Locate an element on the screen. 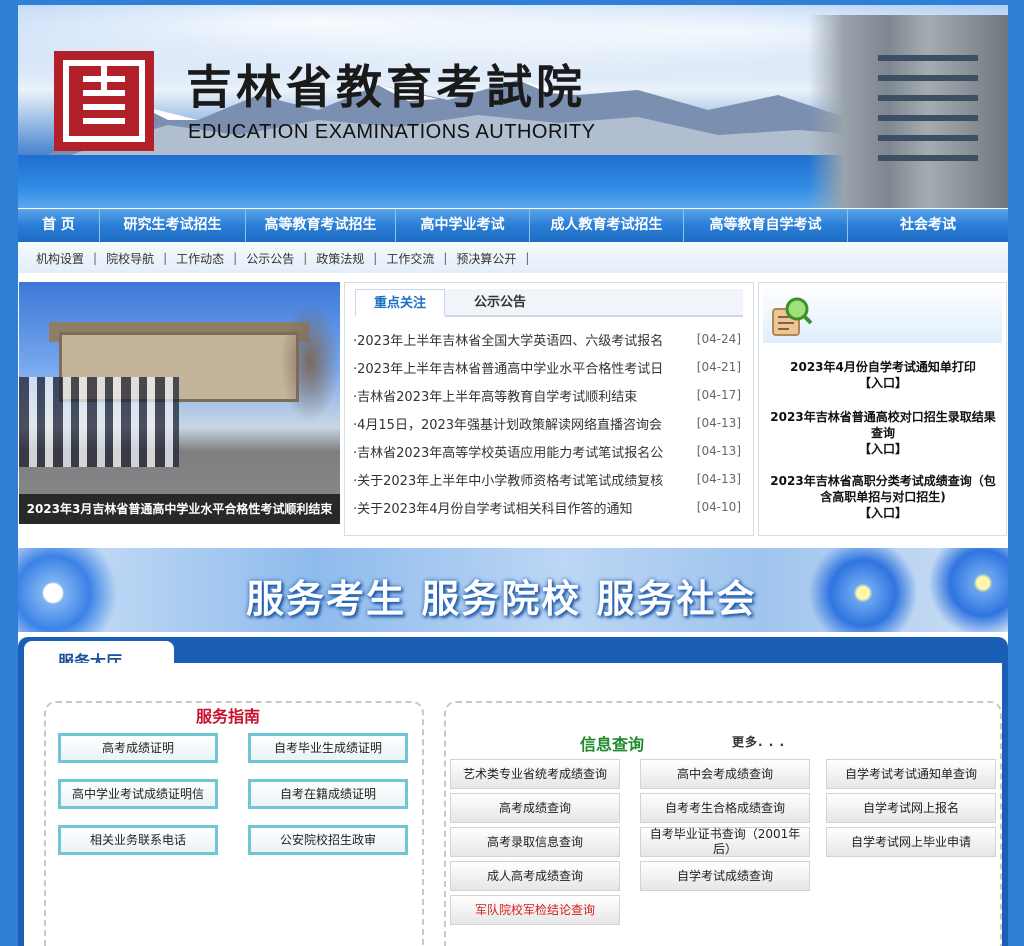 Image resolution: width=1024 pixels, height=946 pixels. quick-link-item: 2023年吉林省高职分类考试成绩查询（包含高职单招与对口招生) 【入口】 is located at coordinates (883, 497).